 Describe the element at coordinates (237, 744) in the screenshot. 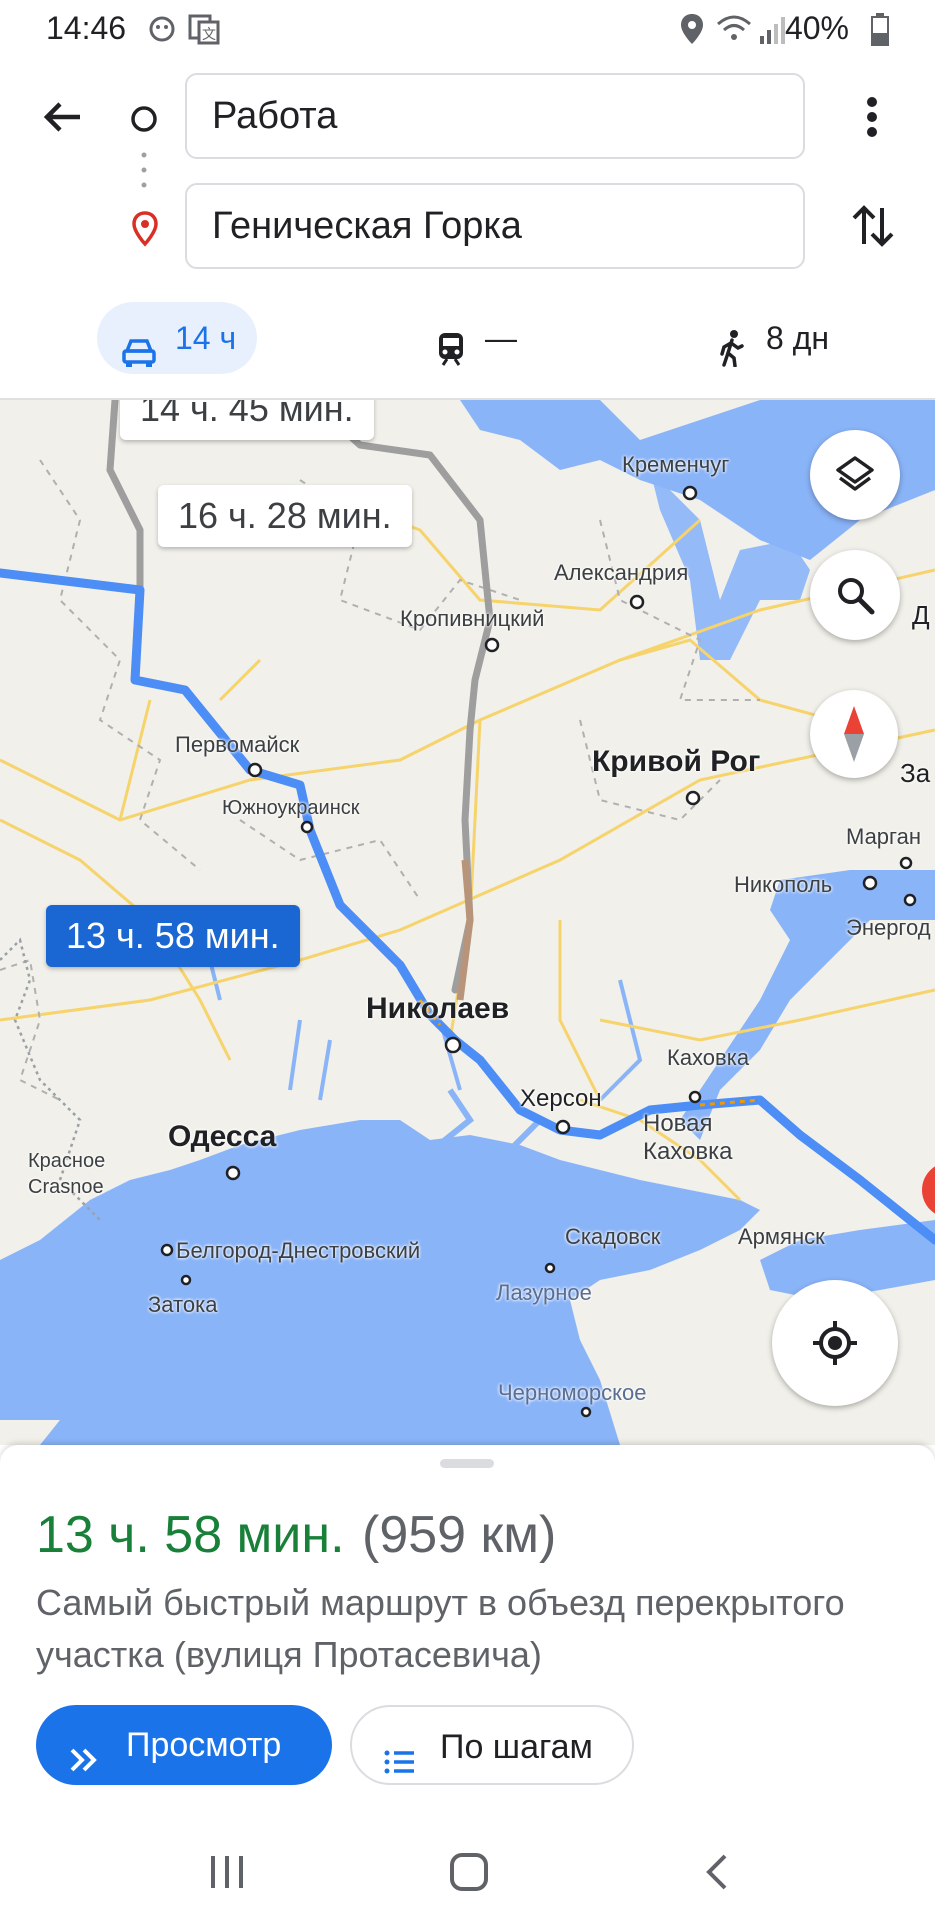

I see `map-label: Первомайск` at that location.